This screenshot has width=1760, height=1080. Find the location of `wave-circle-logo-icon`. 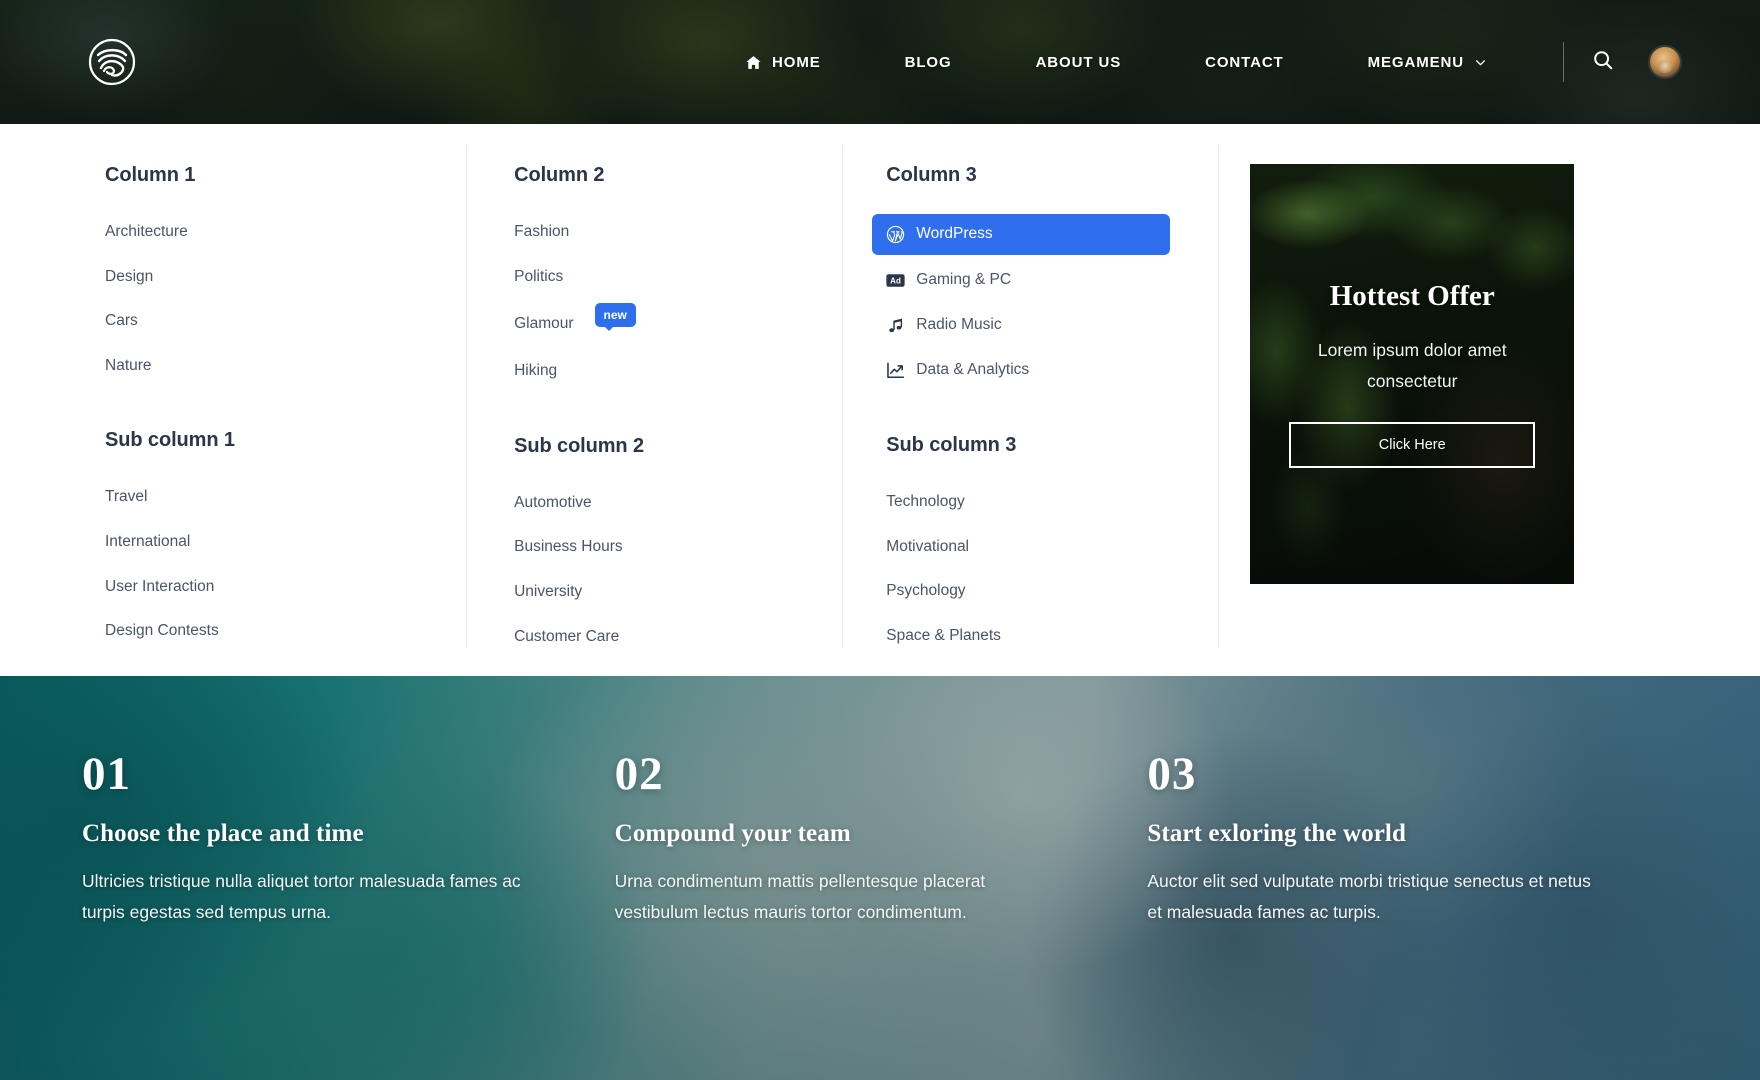

wave-circle-logo-icon is located at coordinates (112, 62).